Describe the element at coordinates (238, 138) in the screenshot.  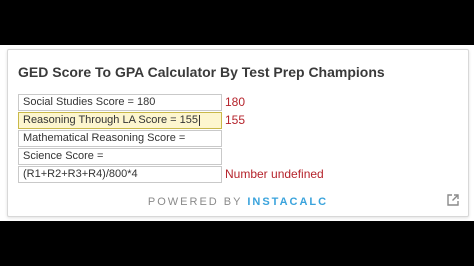
I see `calc-row-3: Mathematical Reasoning Score =` at that location.